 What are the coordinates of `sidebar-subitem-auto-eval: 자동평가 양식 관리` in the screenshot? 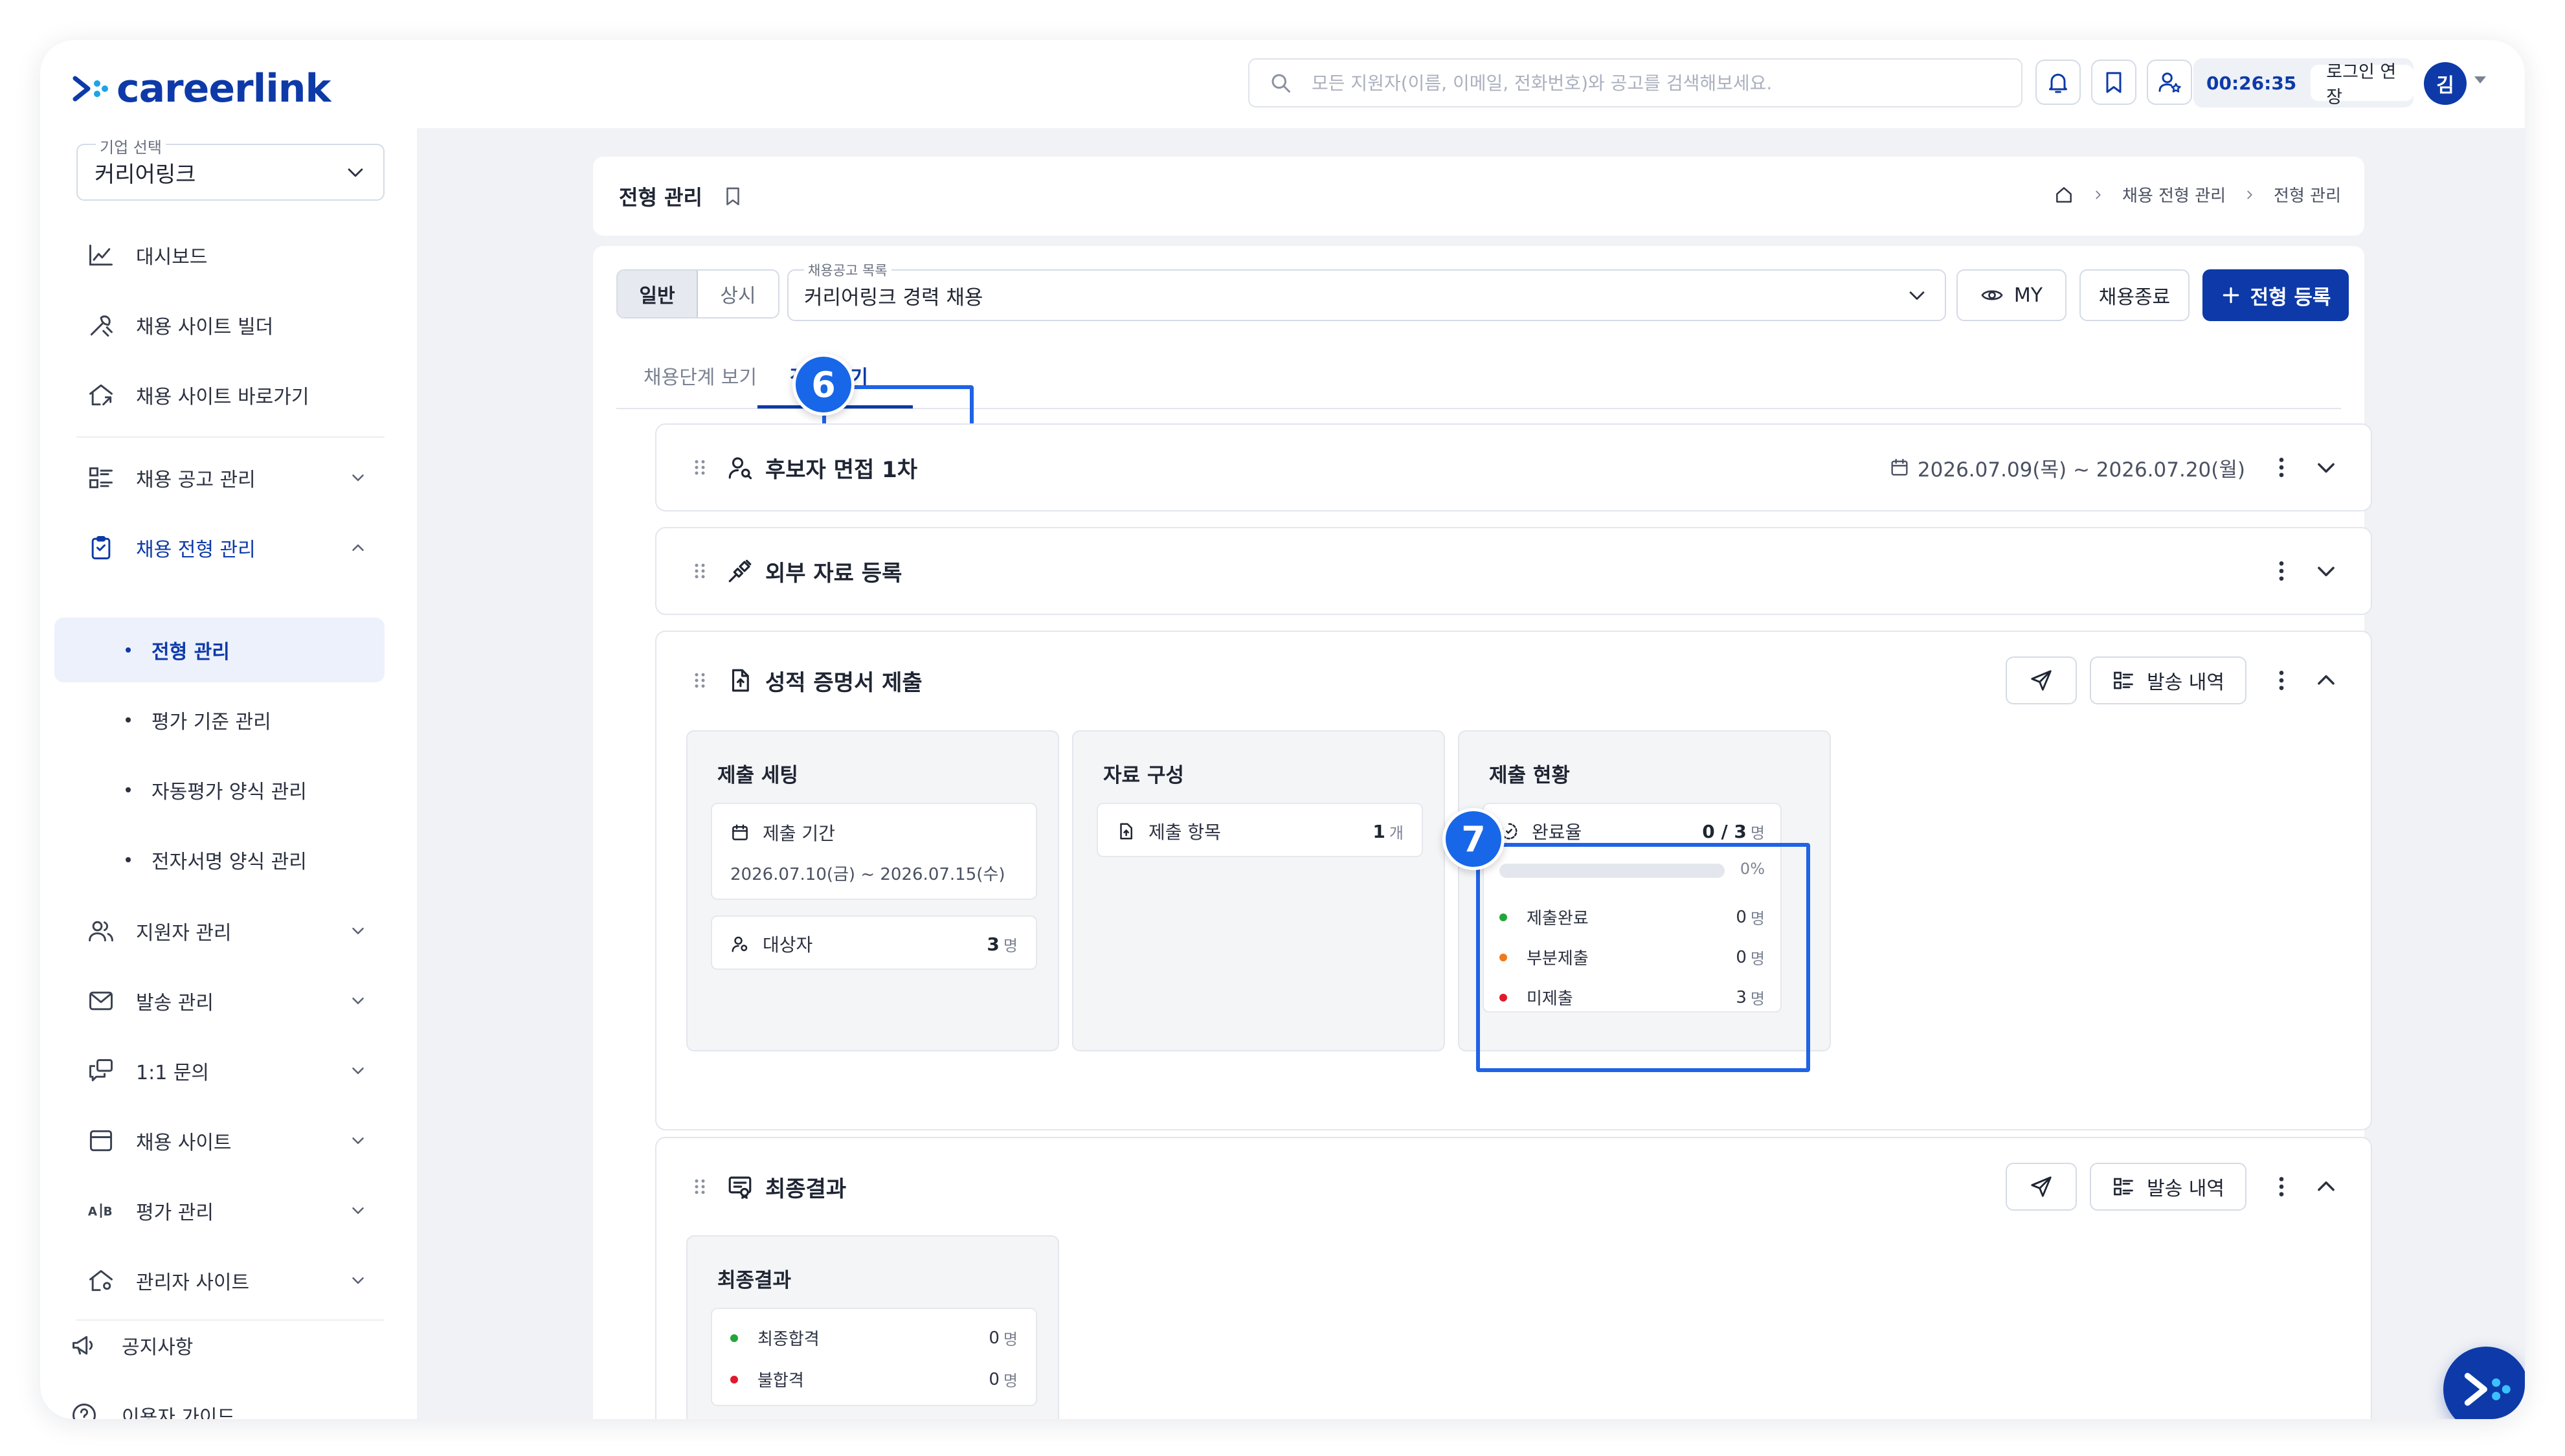 It's located at (219, 789).